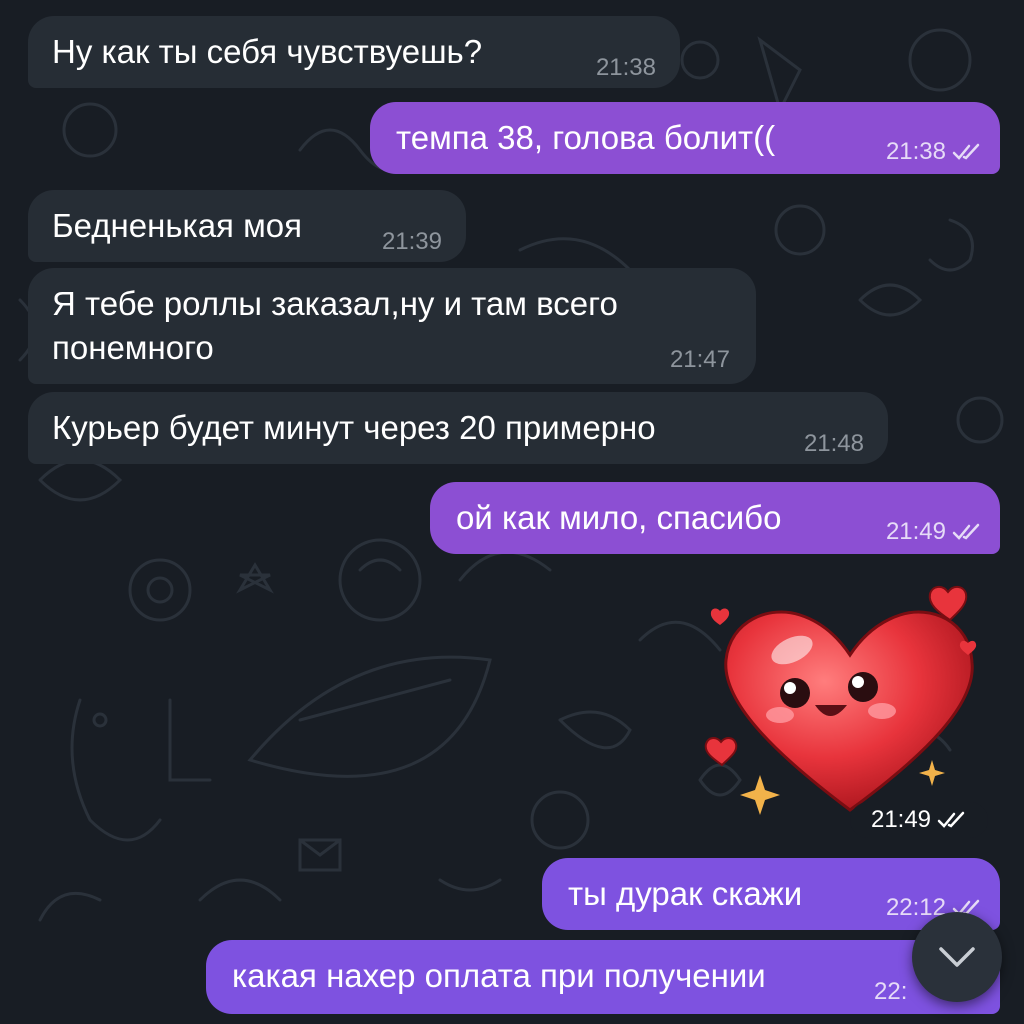  What do you see at coordinates (267, 51) in the screenshot?
I see `message-text: Ну как ты себя чувствуешь?` at bounding box center [267, 51].